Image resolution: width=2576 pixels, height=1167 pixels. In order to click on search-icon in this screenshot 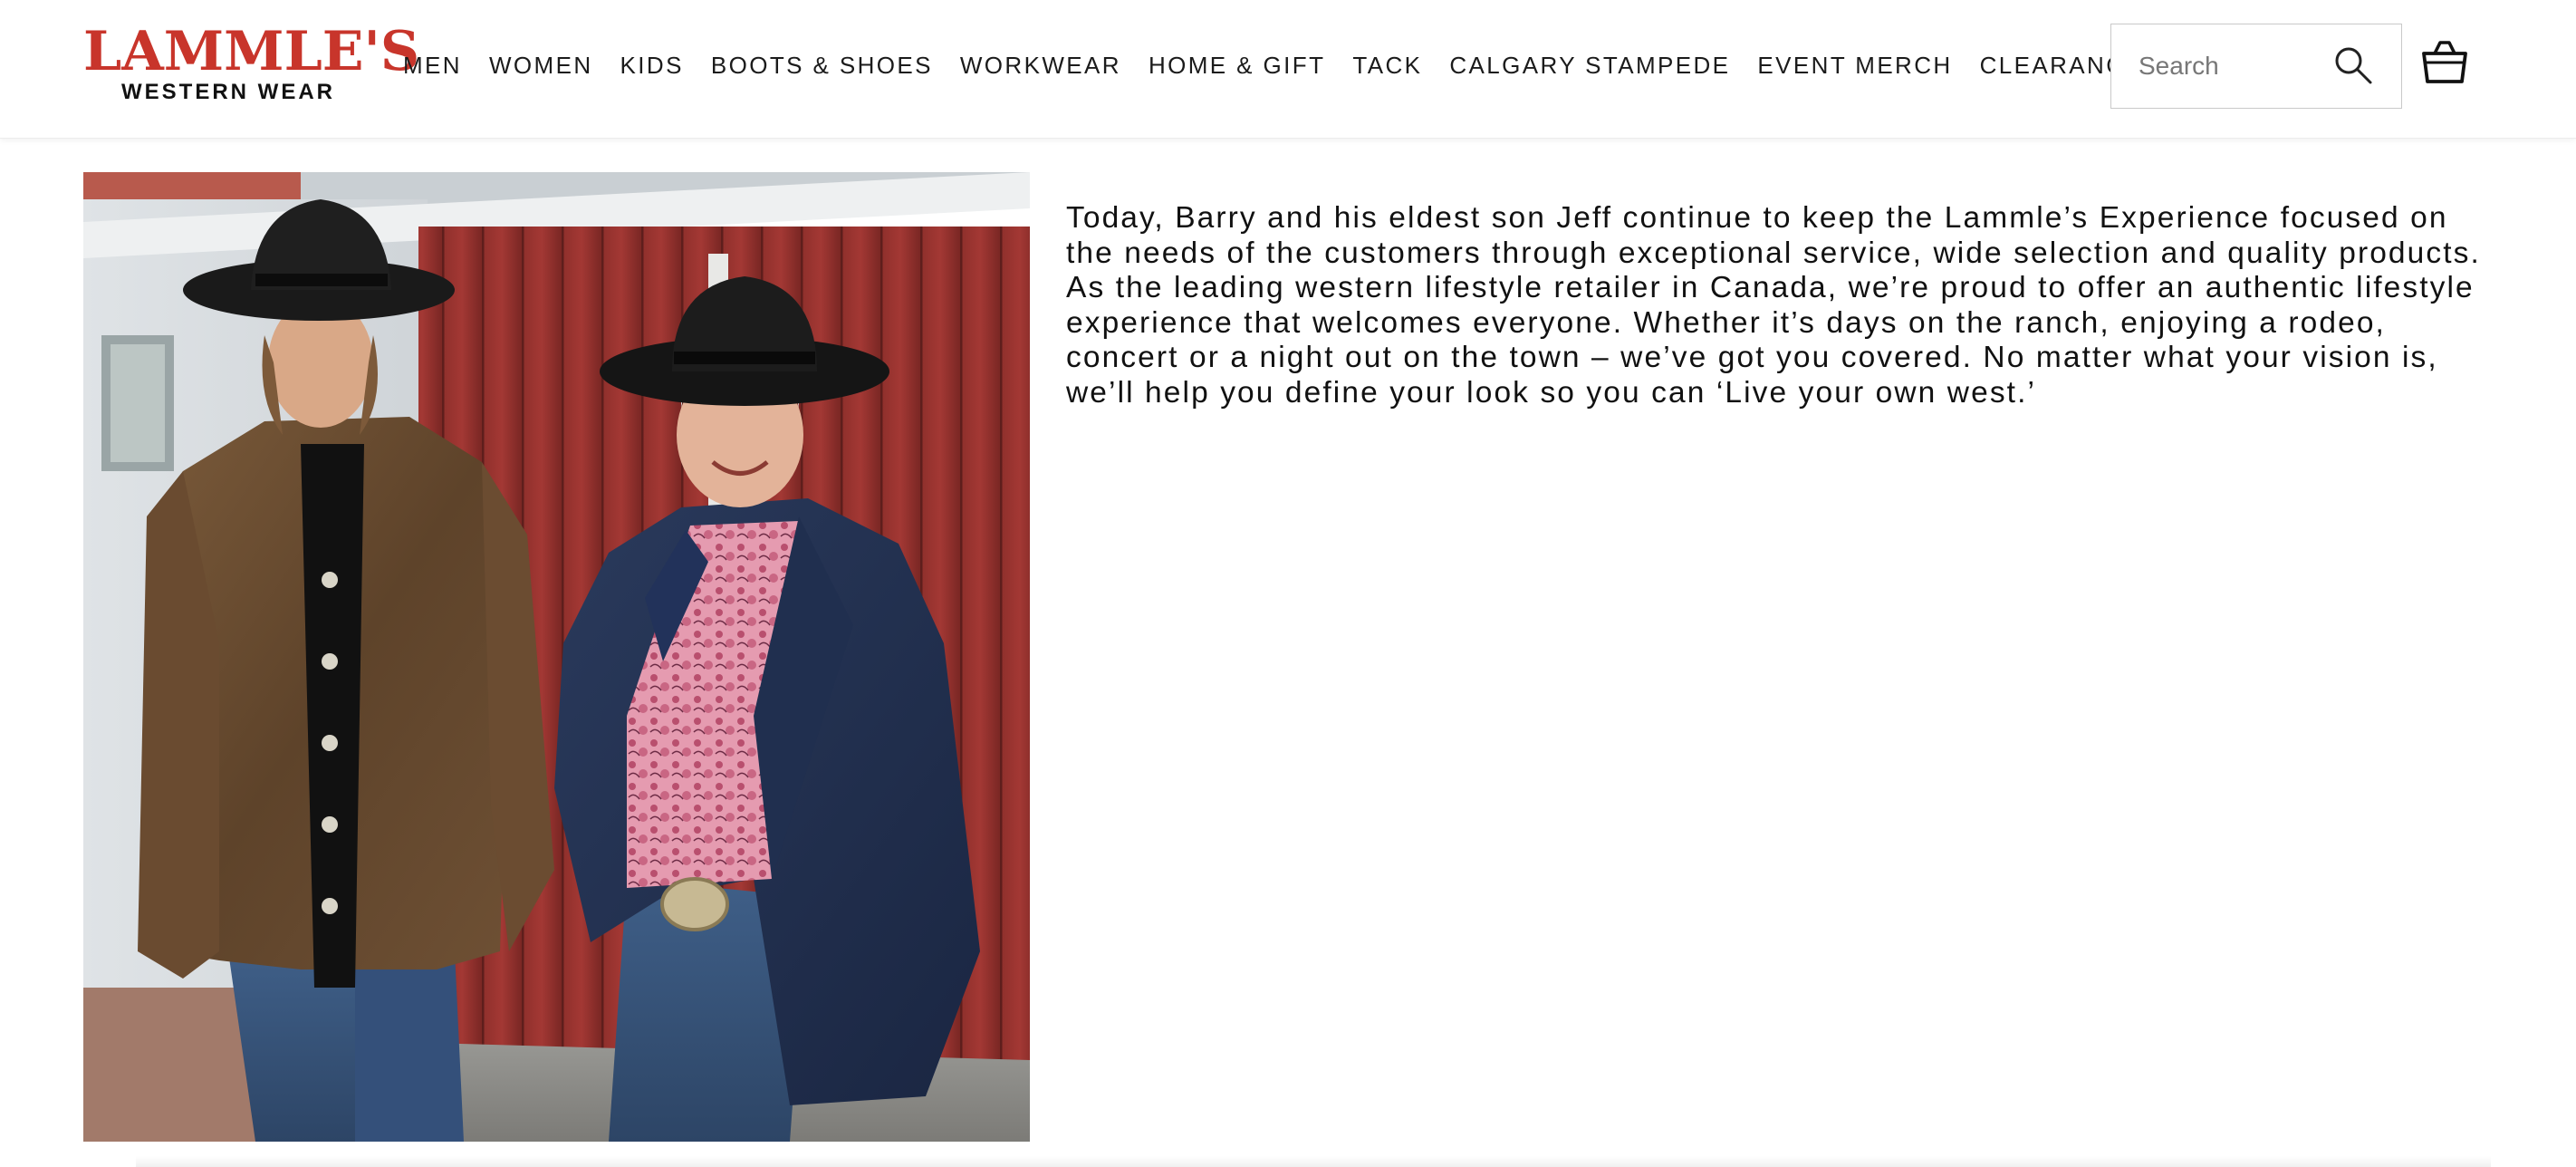, I will do `click(2353, 65)`.